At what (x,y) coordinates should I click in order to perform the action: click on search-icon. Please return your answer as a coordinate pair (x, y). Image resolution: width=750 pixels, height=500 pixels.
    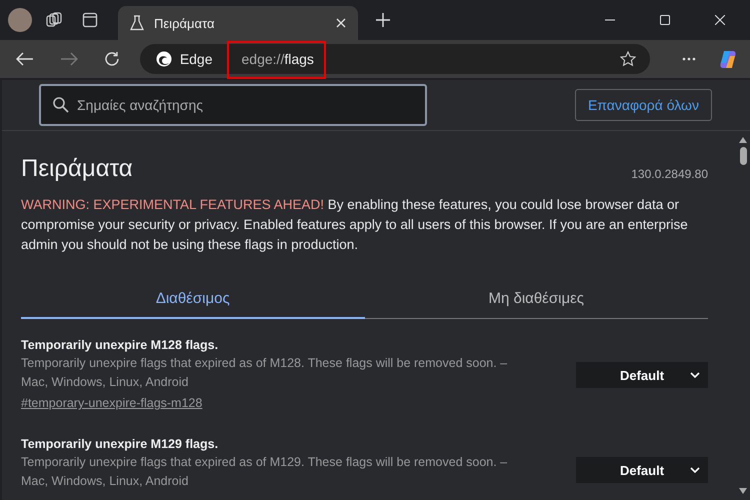
    Looking at the image, I should click on (61, 105).